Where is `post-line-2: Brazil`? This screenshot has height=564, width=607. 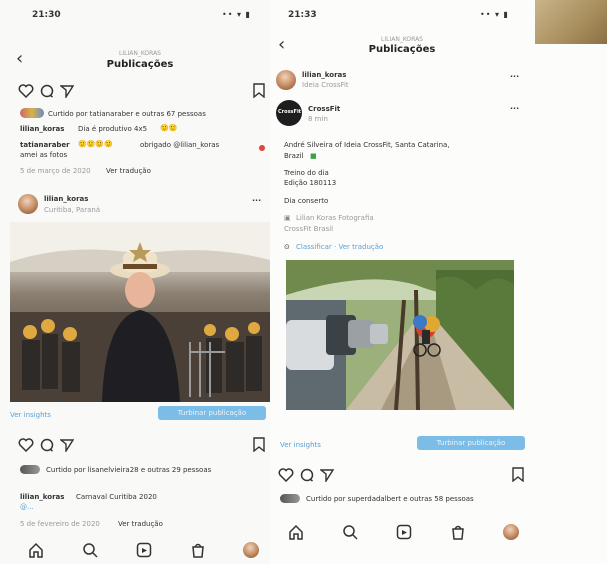 post-line-2: Brazil is located at coordinates (294, 156).